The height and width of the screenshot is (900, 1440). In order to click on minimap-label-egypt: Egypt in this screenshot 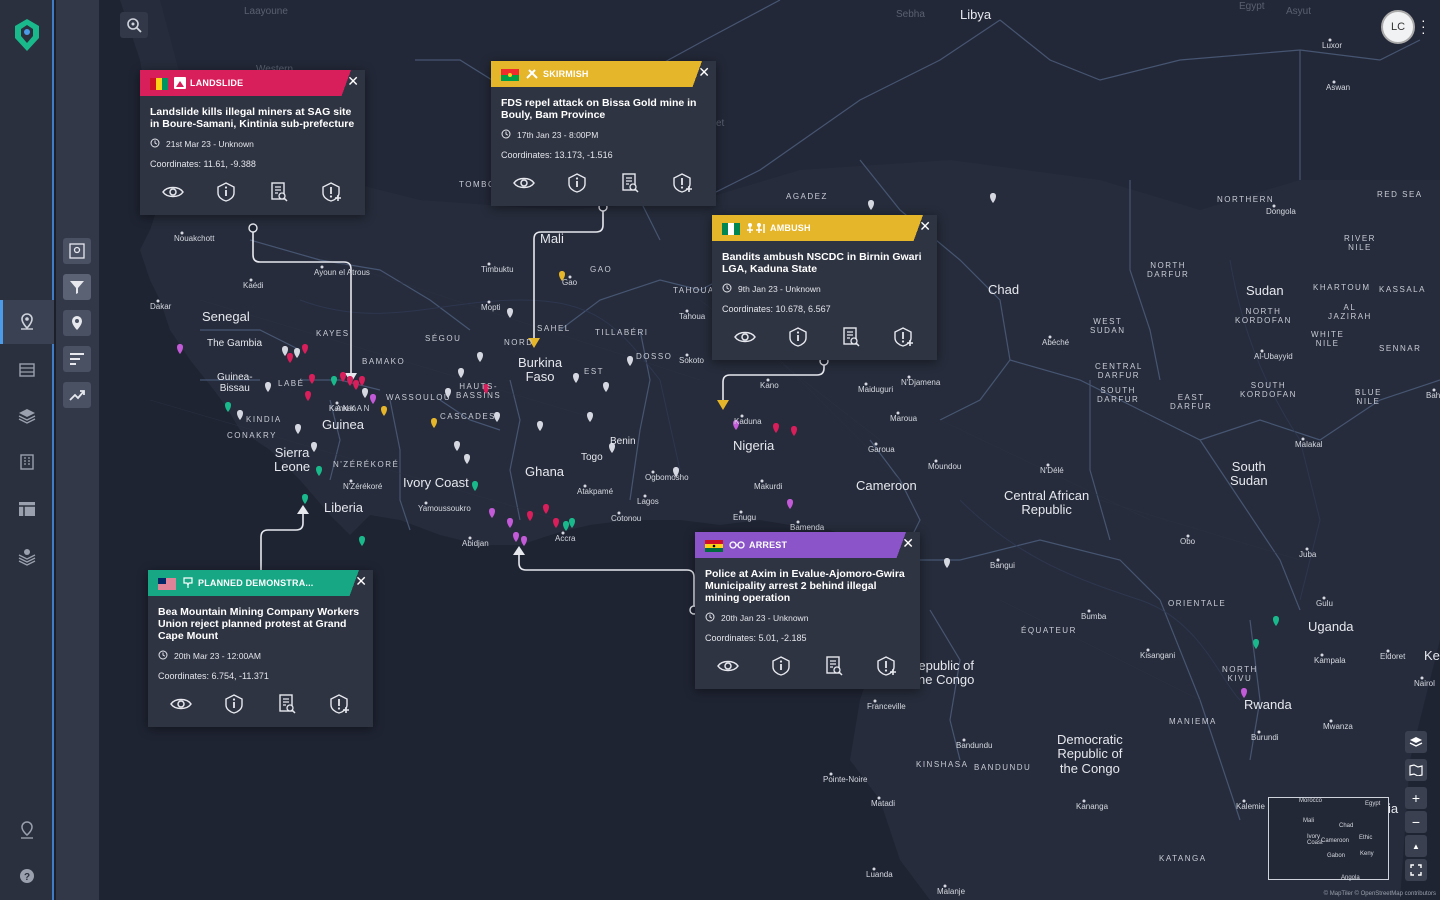, I will do `click(1373, 804)`.